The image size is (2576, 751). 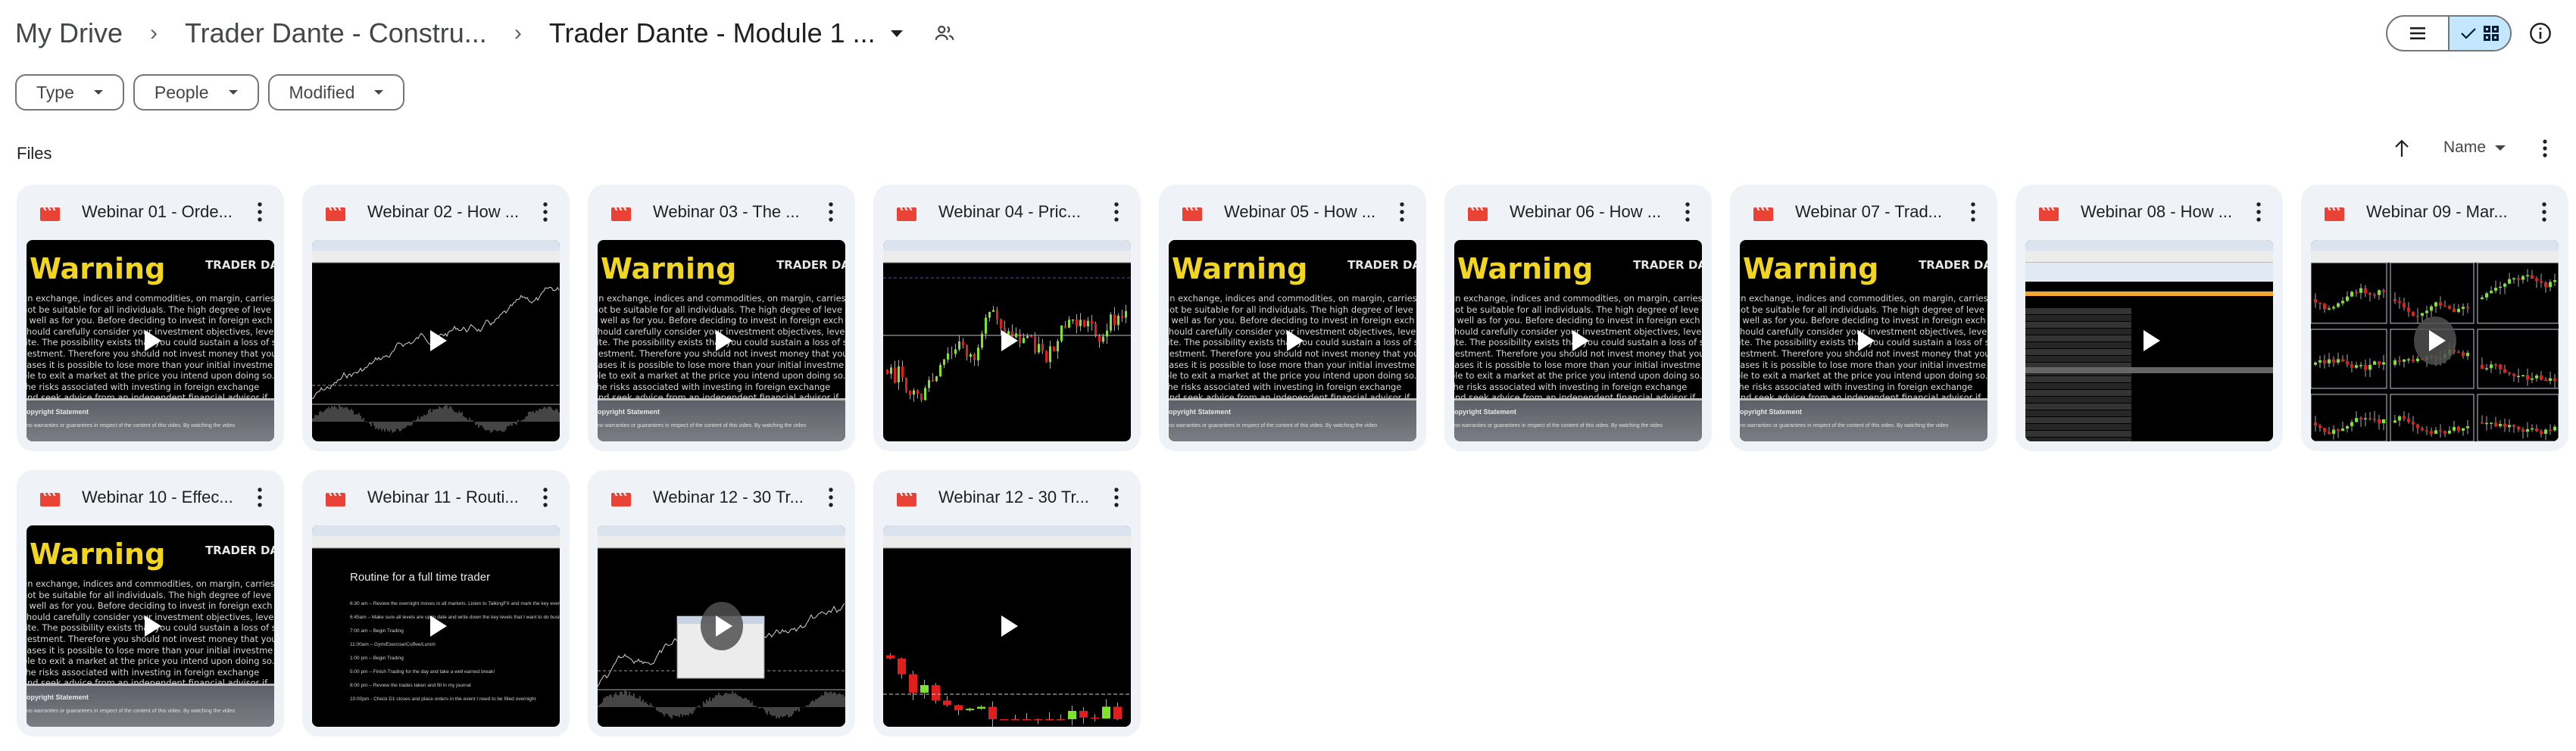 I want to click on filter-type: Type, so click(x=70, y=93).